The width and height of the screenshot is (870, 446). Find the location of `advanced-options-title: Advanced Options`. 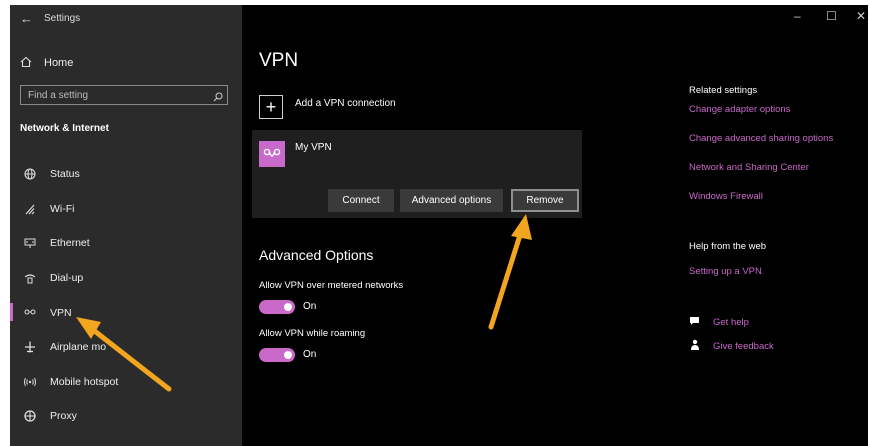

advanced-options-title: Advanced Options is located at coordinates (316, 255).